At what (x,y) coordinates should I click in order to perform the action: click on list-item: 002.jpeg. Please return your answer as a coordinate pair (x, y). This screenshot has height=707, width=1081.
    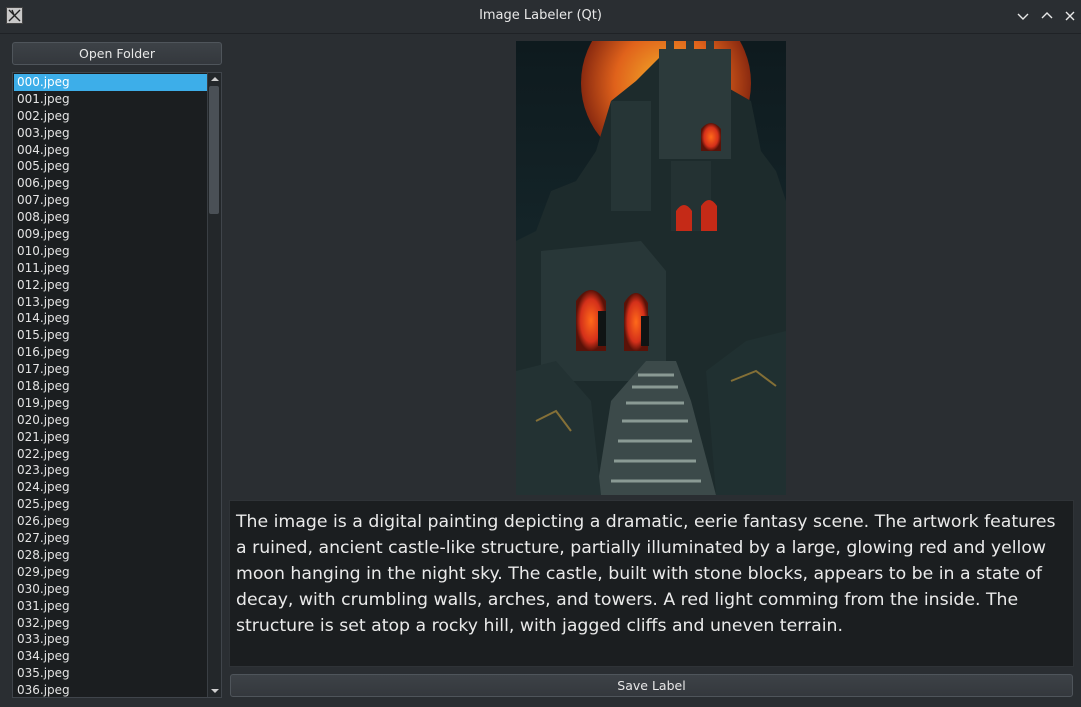
    Looking at the image, I should click on (111, 116).